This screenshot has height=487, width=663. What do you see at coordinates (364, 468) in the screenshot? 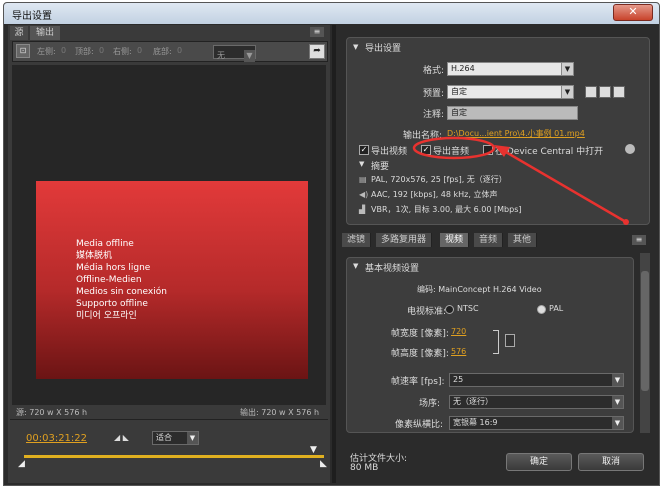
I see `estimated-size-value: 80 MB` at bounding box center [364, 468].